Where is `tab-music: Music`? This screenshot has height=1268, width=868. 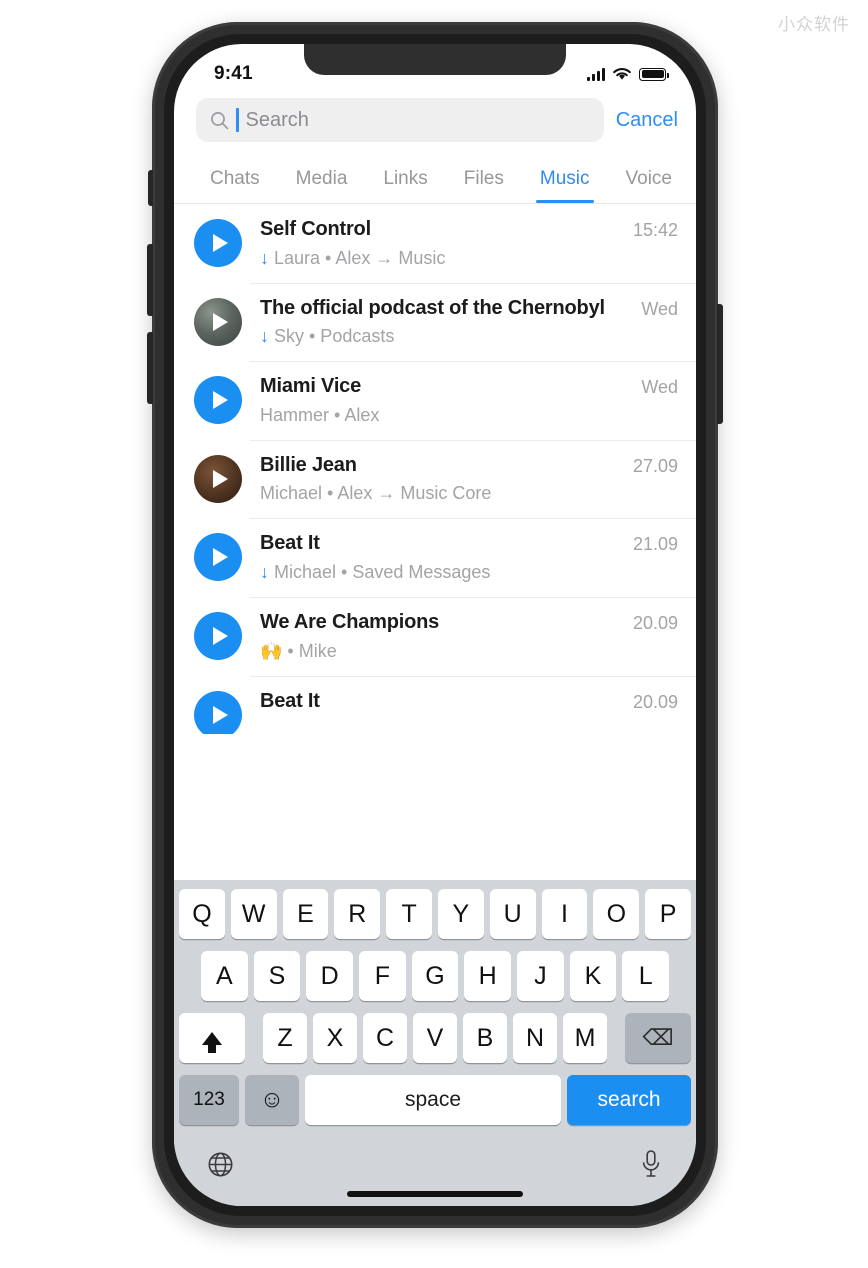
tab-music: Music is located at coordinates (565, 185).